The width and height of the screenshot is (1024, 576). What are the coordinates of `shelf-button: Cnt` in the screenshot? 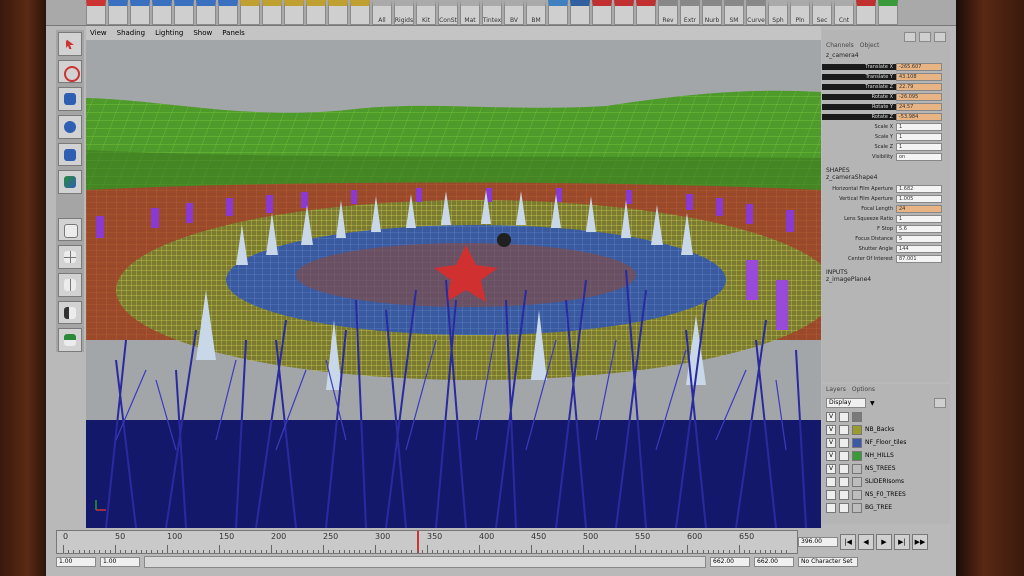 It's located at (844, 12).